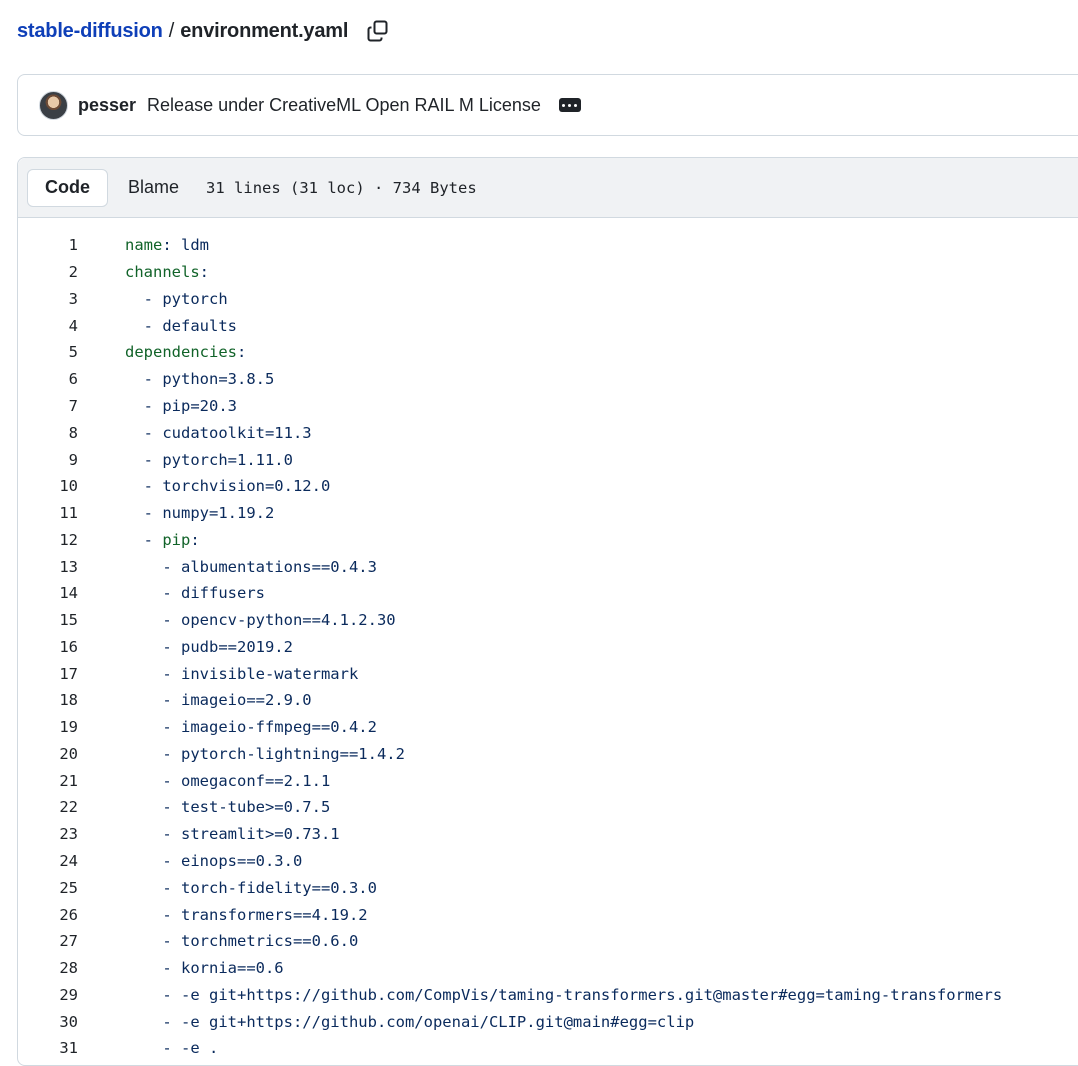  Describe the element at coordinates (251, 566) in the screenshot. I see `code-text: - albumentations==0.4.3` at that location.